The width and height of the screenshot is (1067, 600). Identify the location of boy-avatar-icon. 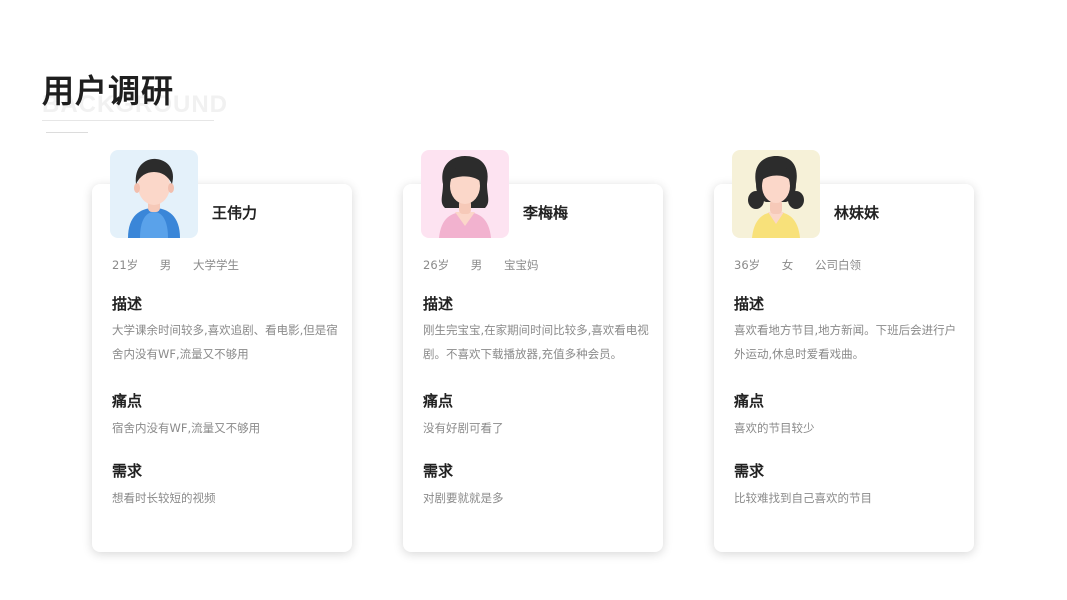
(154, 194).